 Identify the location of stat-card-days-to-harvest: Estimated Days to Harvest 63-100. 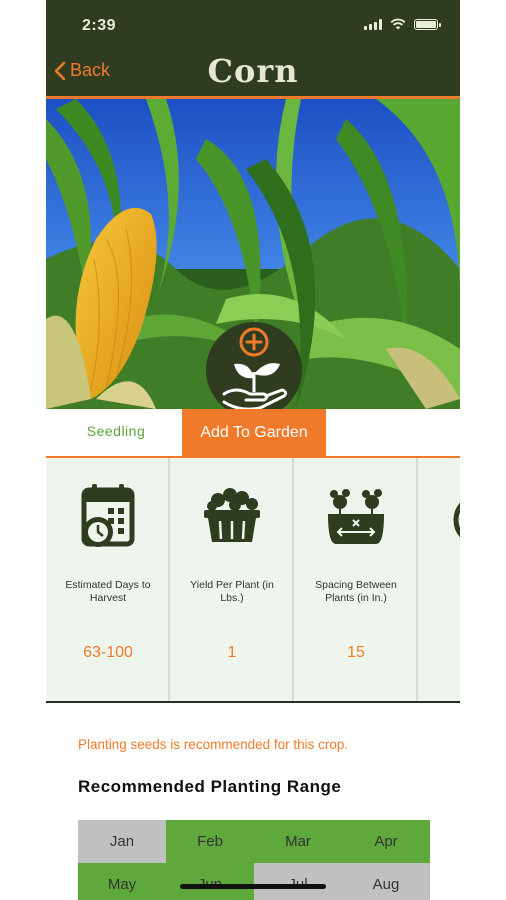
(108, 580).